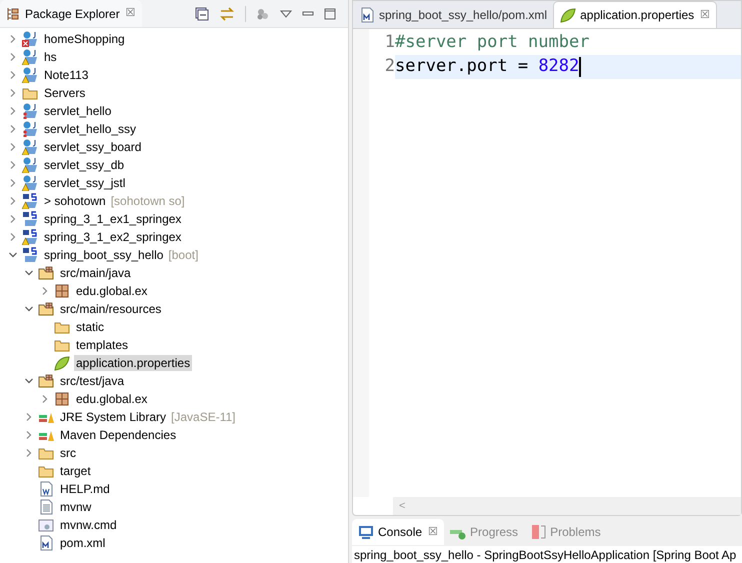  Describe the element at coordinates (389, 66) in the screenshot. I see `line-number: 2` at that location.